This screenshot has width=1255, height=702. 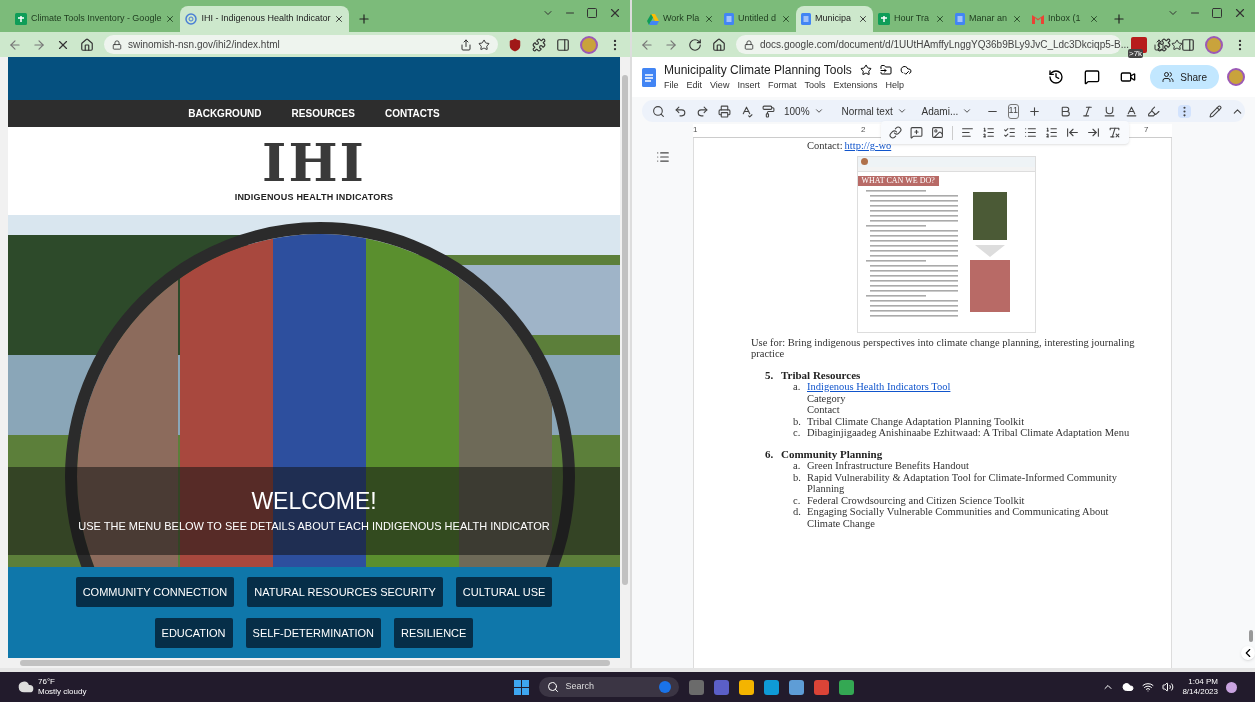 What do you see at coordinates (1184, 111) in the screenshot?
I see `more-icon` at bounding box center [1184, 111].